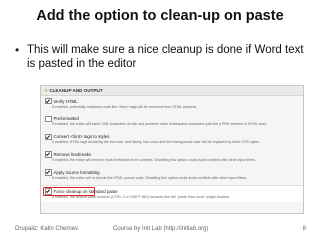  I want to click on option-label: Force cleanup on standard paste, so click(85, 191).